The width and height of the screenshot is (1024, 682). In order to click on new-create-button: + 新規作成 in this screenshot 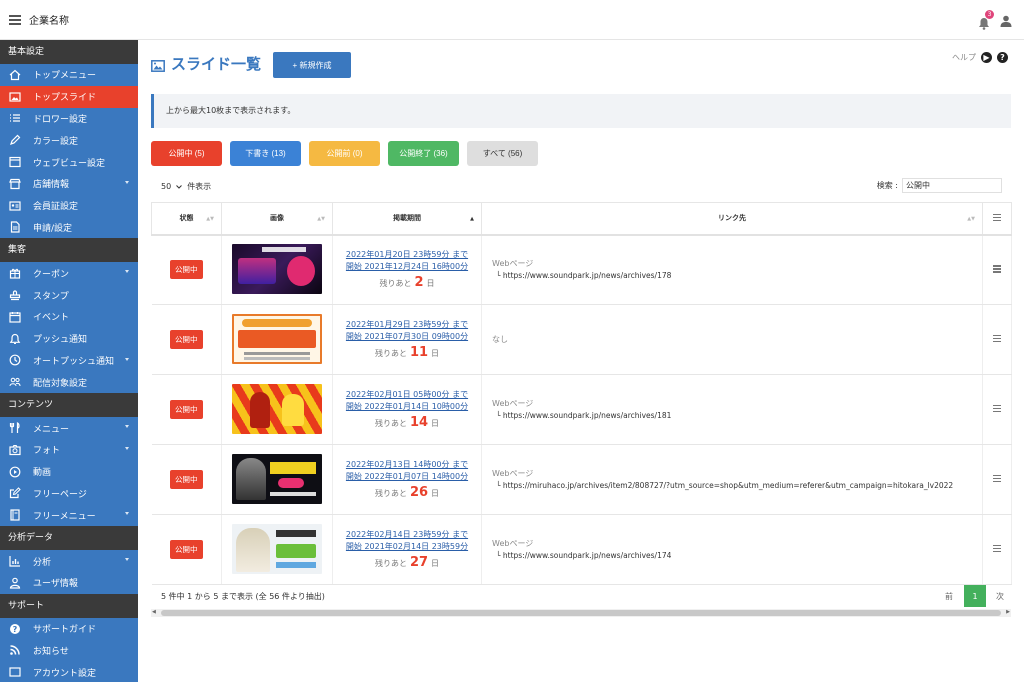, I will do `click(312, 65)`.